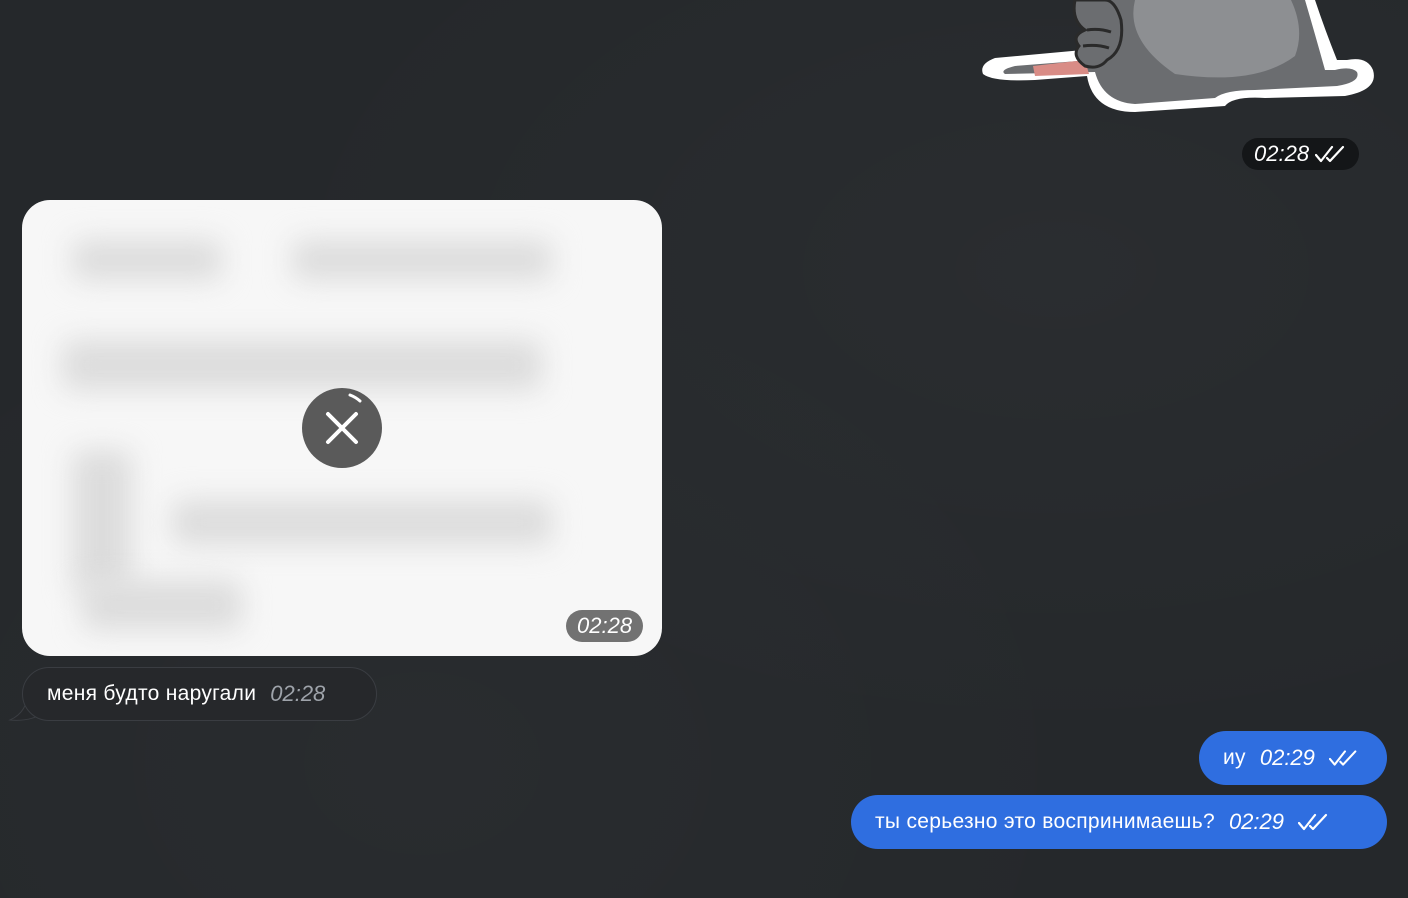 This screenshot has width=1408, height=898. Describe the element at coordinates (298, 693) in the screenshot. I see `message-time: 02:28` at that location.